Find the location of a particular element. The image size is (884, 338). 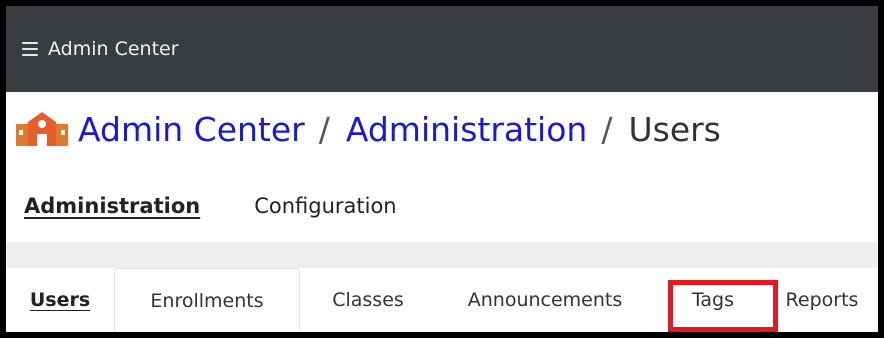

breadcrumb: Admin Center / Administration / Users is located at coordinates (368, 129).